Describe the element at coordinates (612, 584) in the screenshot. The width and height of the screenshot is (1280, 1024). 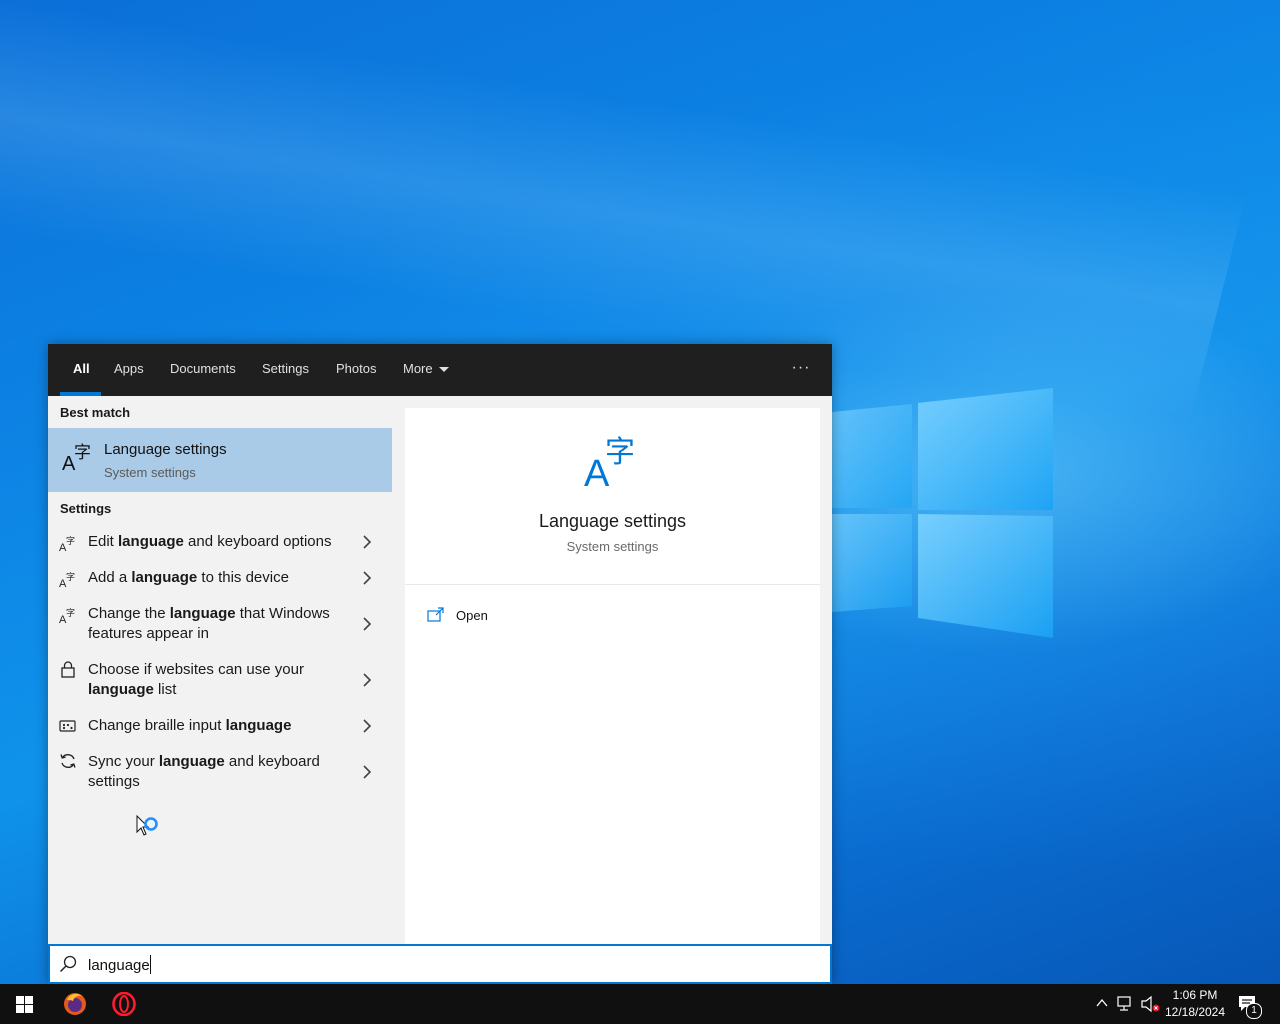
I see `preview-divider` at that location.